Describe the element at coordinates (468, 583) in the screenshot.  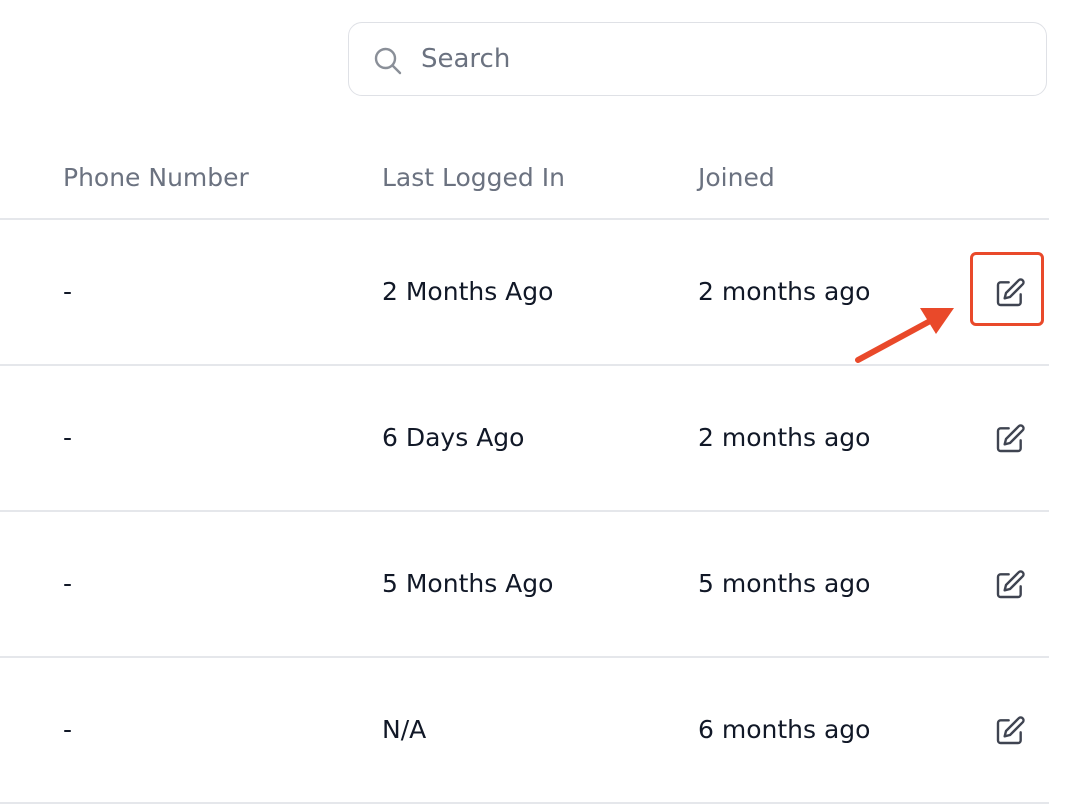
I see `cell-last-logged-in: 5 Months Ago` at that location.